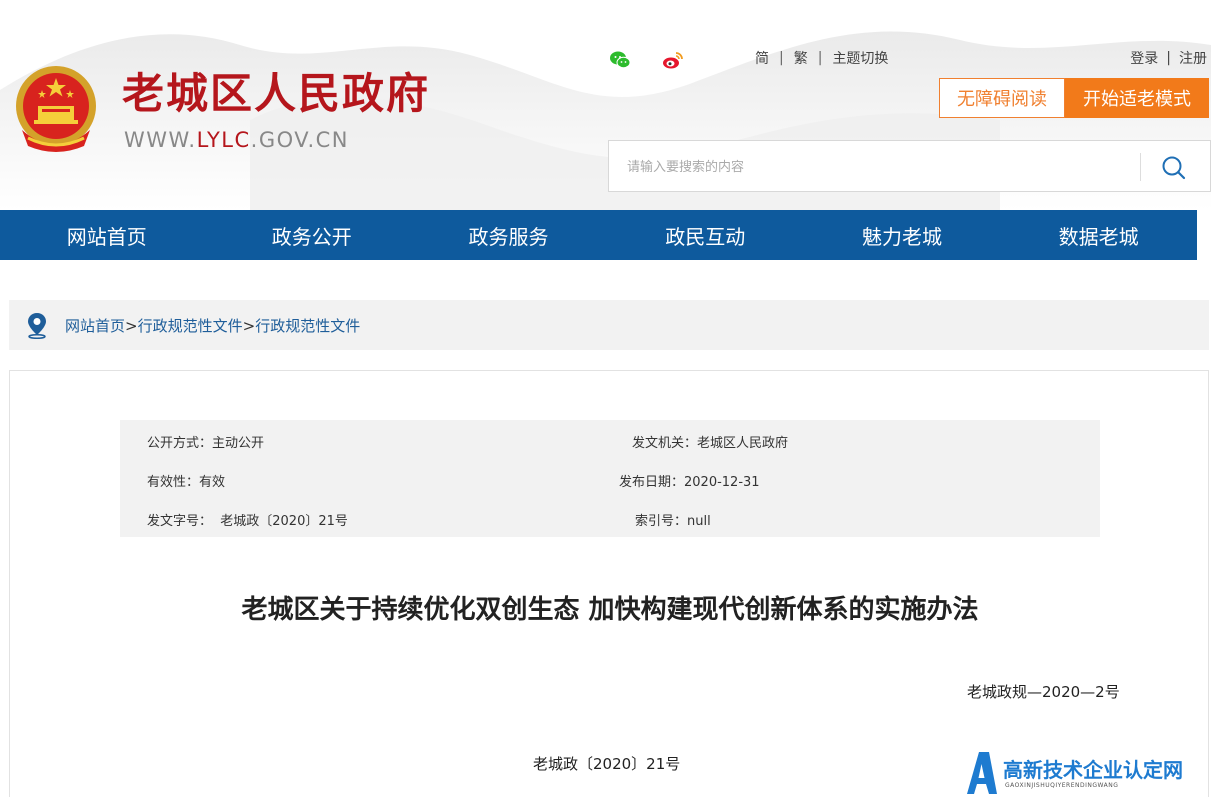 The width and height of the screenshot is (1211, 797). Describe the element at coordinates (762, 58) in the screenshot. I see `simplified-link: 简` at that location.